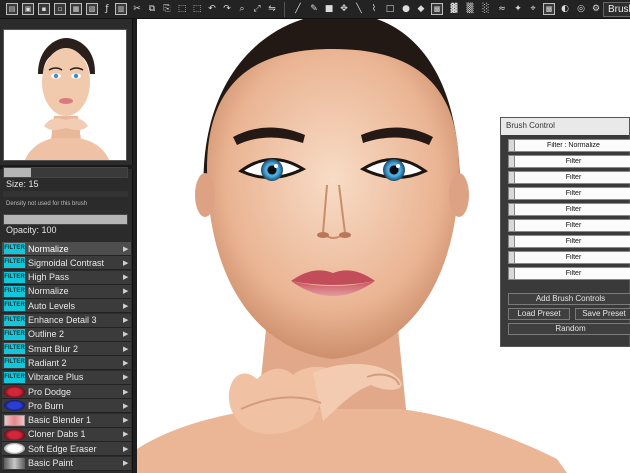 Image resolution: width=630 pixels, height=473 pixels. Describe the element at coordinates (66, 392) in the screenshot. I see `brush-item: Pro Dodge ▶` at that location.